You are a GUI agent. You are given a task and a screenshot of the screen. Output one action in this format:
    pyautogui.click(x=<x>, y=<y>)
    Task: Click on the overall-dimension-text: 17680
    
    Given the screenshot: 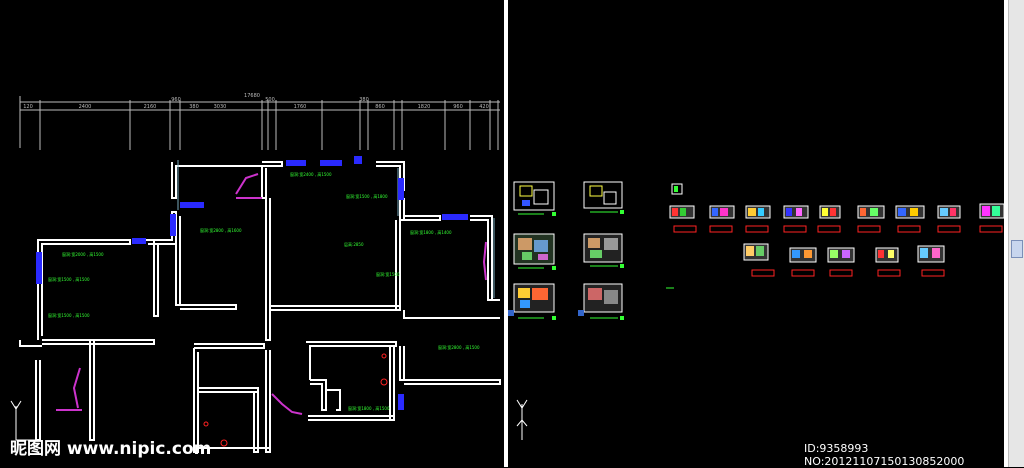 What is the action you would take?
    pyautogui.click(x=252, y=96)
    